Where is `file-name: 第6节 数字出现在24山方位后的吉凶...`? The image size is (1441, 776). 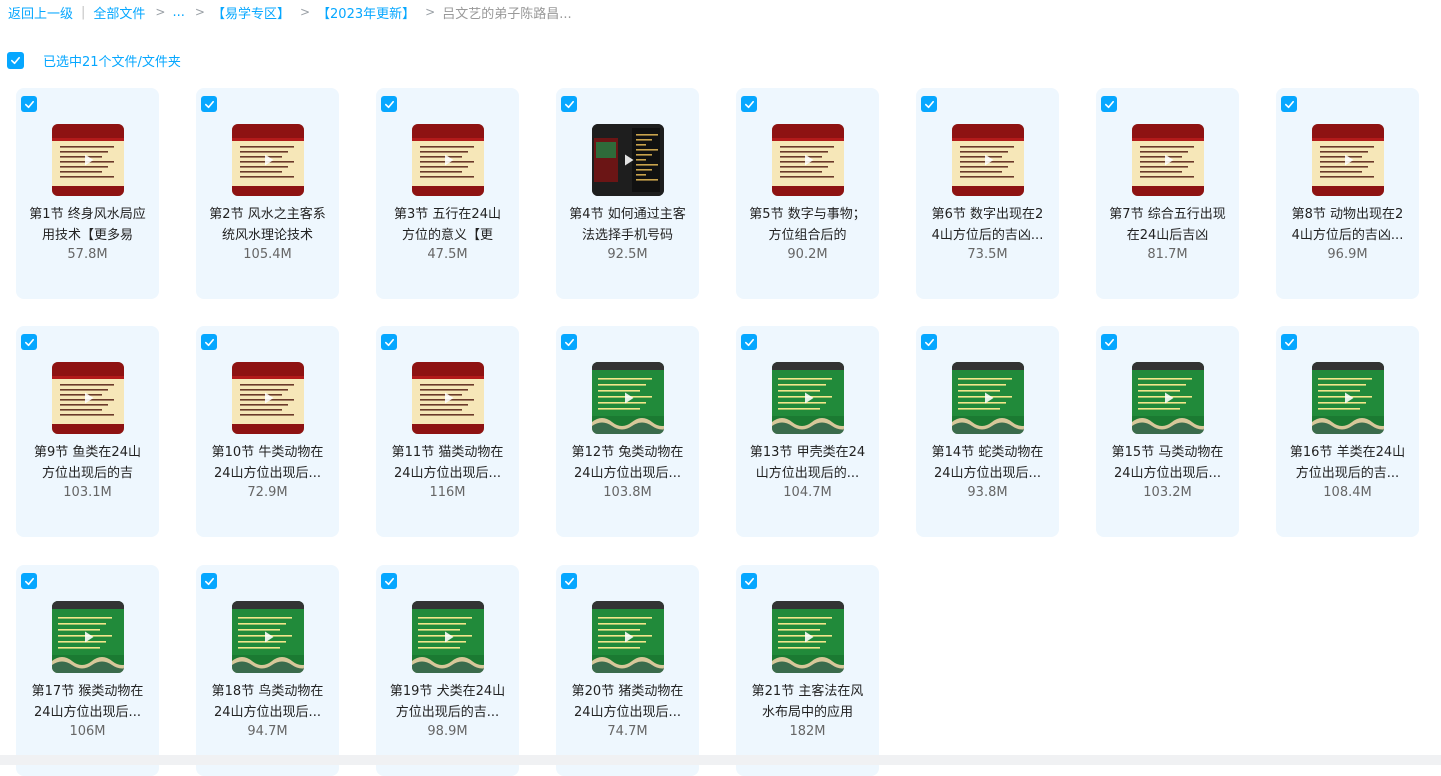 file-name: 第6节 数字出现在24山方位后的吉凶... is located at coordinates (987, 225).